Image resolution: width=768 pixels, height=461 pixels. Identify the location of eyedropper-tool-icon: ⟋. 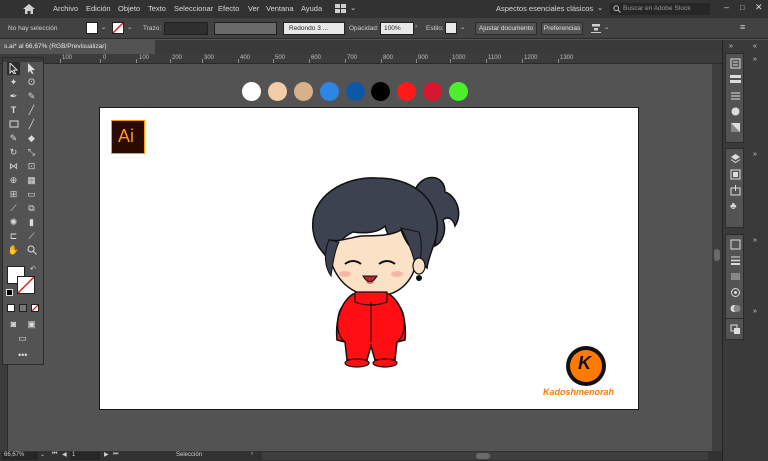
(13, 208).